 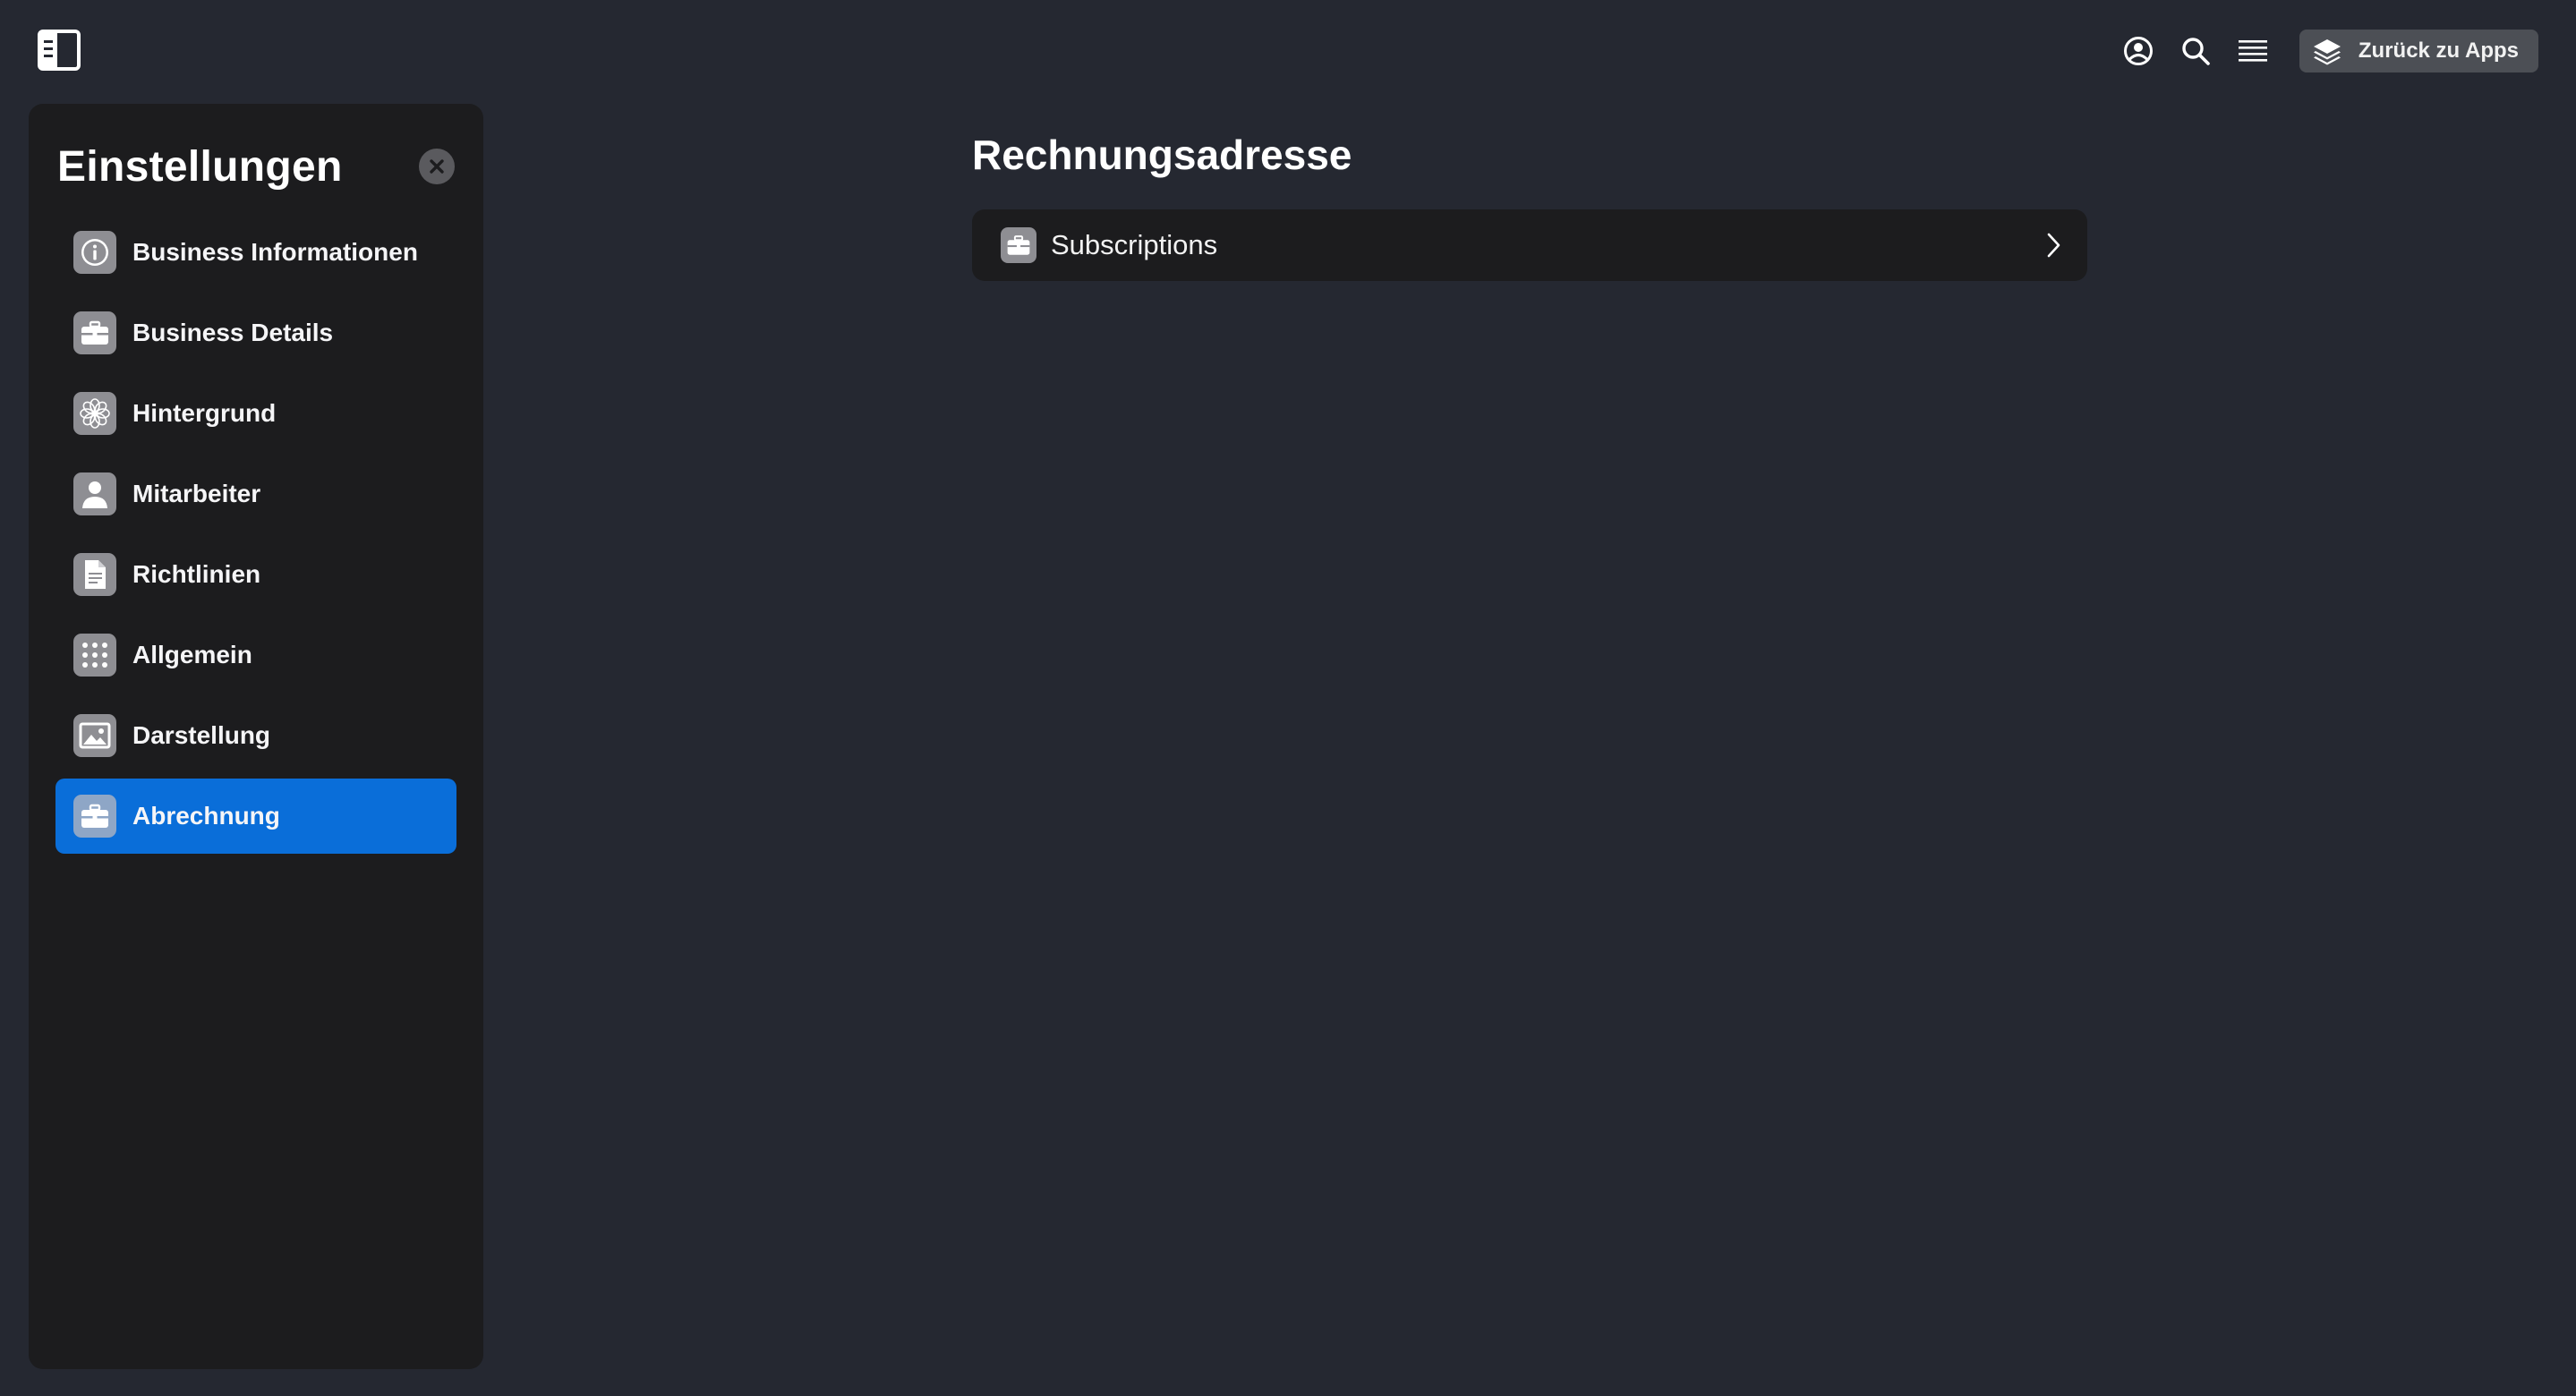 I want to click on subscriptions-row: Subscriptions, so click(x=1529, y=245).